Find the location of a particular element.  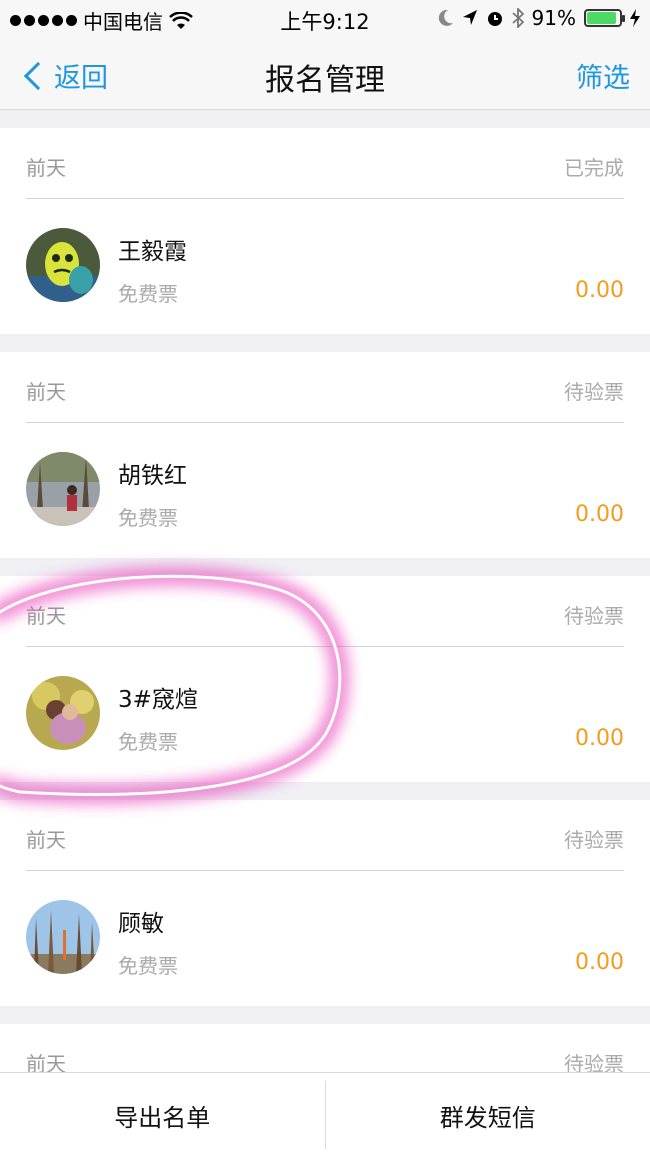

registration-card: 前天 待验票 is located at coordinates (325, 1048).